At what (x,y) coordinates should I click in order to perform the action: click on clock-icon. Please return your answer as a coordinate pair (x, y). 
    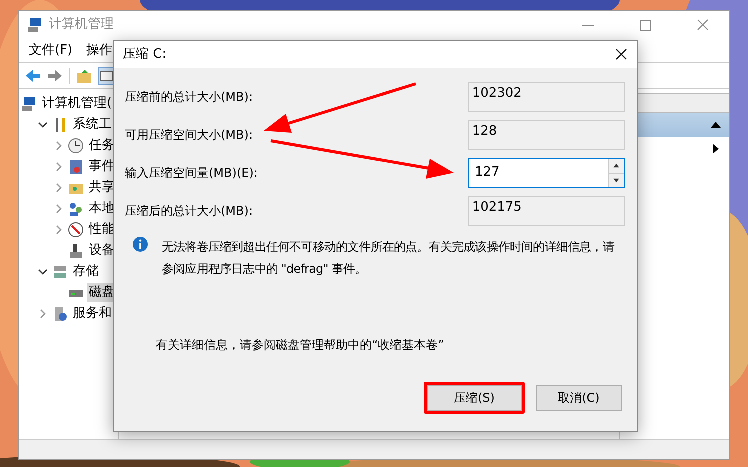
    Looking at the image, I should click on (76, 146).